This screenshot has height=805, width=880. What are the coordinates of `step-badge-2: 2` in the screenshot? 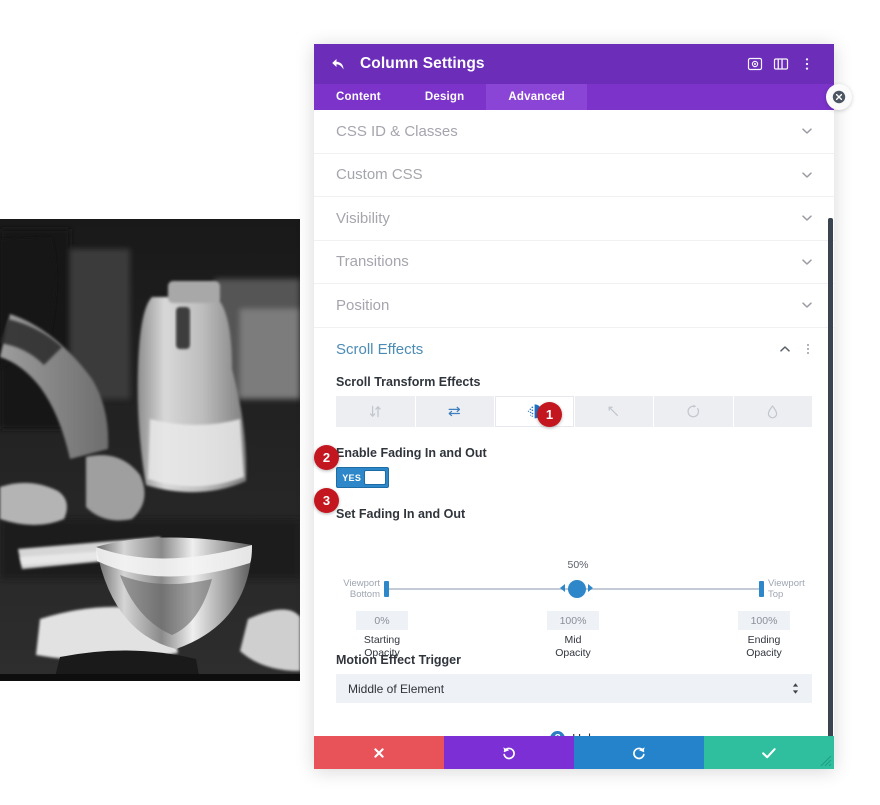 It's located at (326, 457).